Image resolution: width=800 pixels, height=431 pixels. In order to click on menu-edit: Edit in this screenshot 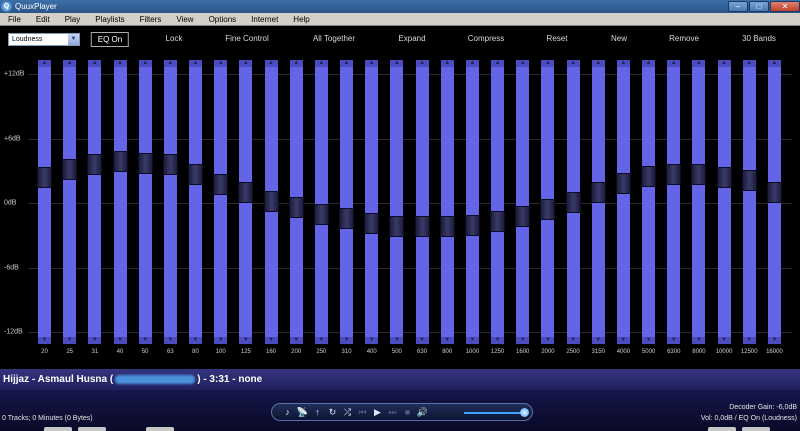, I will do `click(42, 19)`.